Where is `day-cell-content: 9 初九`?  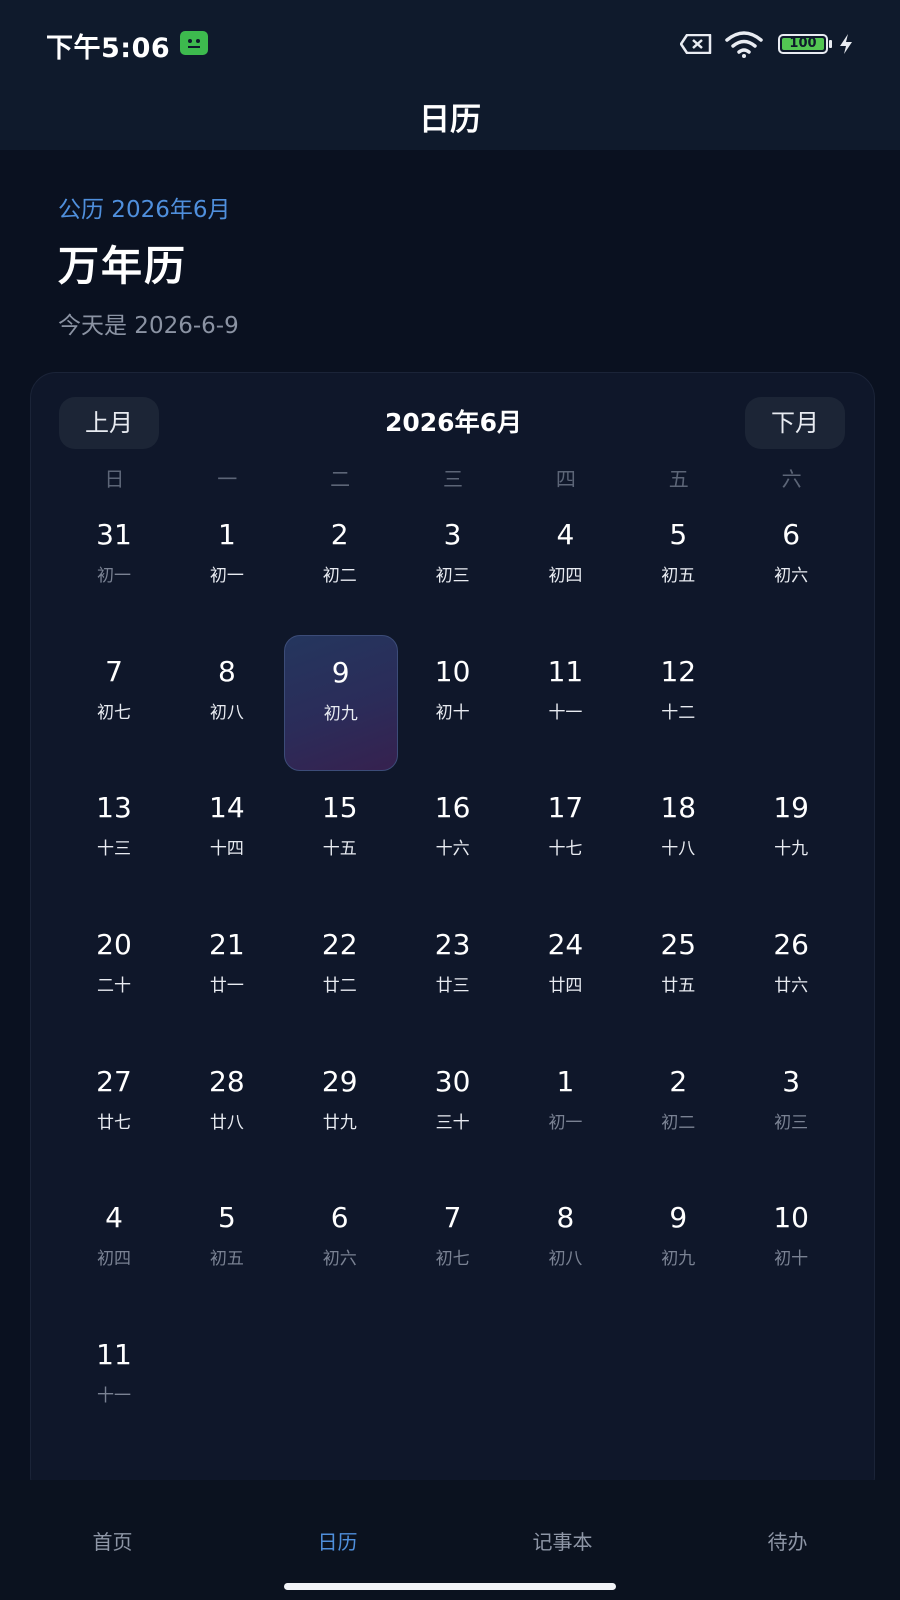
day-cell-content: 9 初九 is located at coordinates (678, 1248).